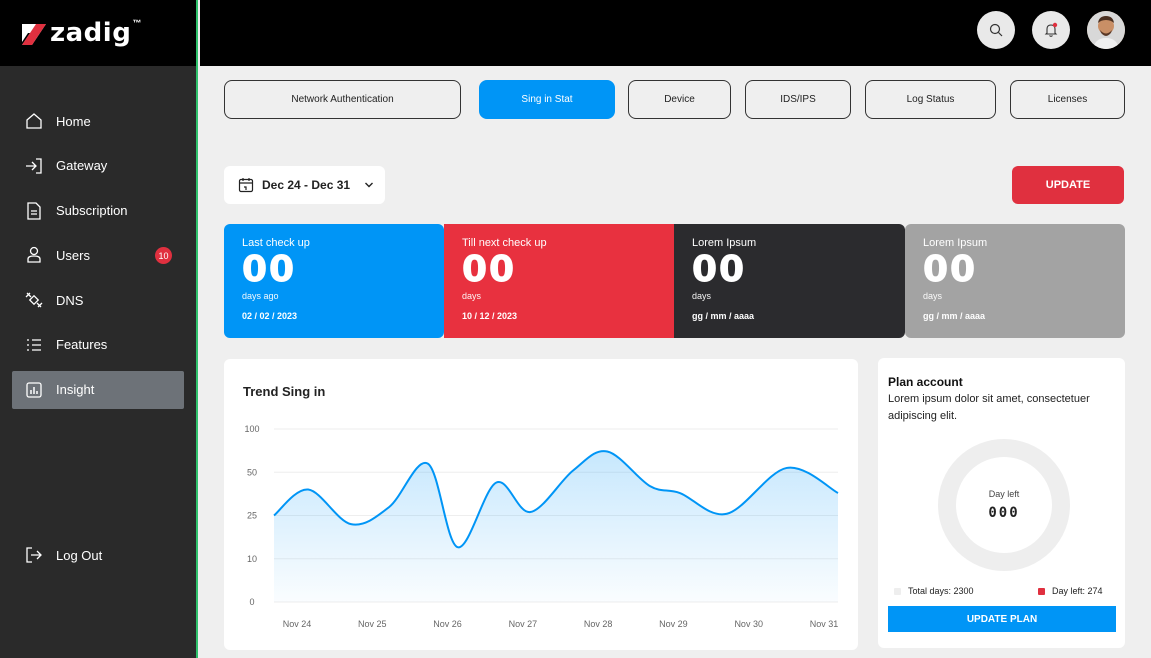  What do you see at coordinates (98, 255) in the screenshot?
I see `sidebar-item-users: Users 10` at bounding box center [98, 255].